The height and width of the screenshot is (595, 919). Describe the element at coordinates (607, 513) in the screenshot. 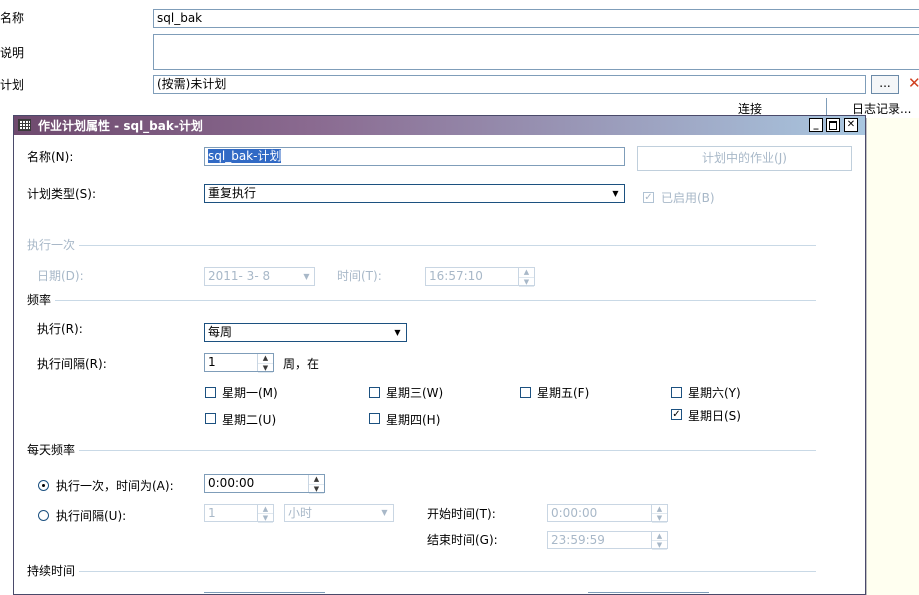

I see `start-time-input: 0:00:00` at that location.